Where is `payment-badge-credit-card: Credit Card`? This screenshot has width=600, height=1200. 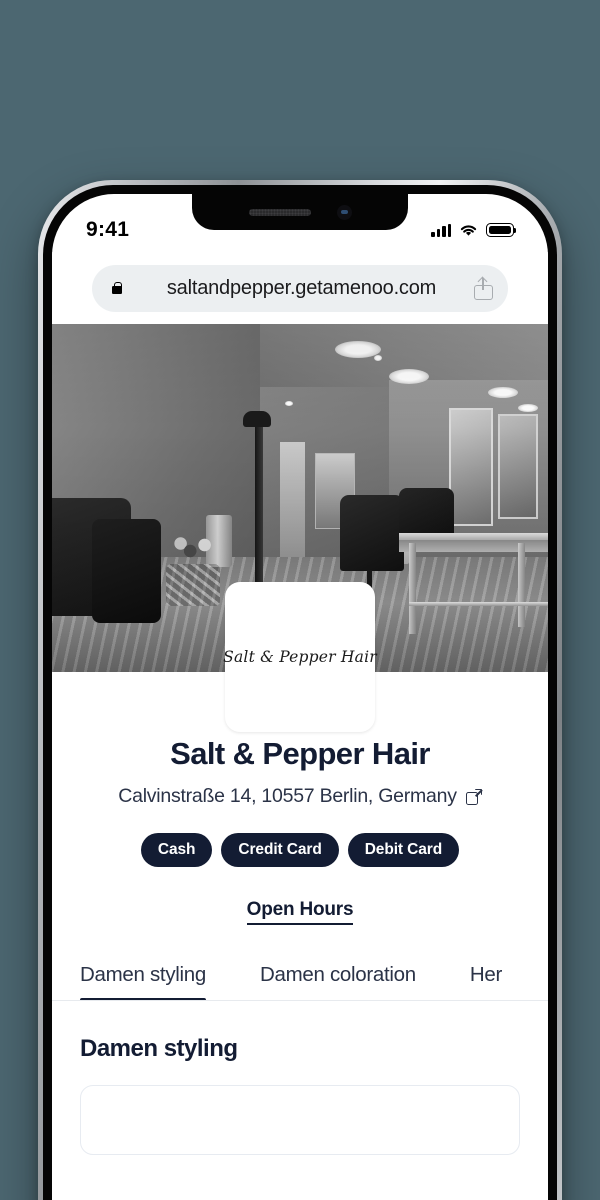 payment-badge-credit-card: Credit Card is located at coordinates (280, 850).